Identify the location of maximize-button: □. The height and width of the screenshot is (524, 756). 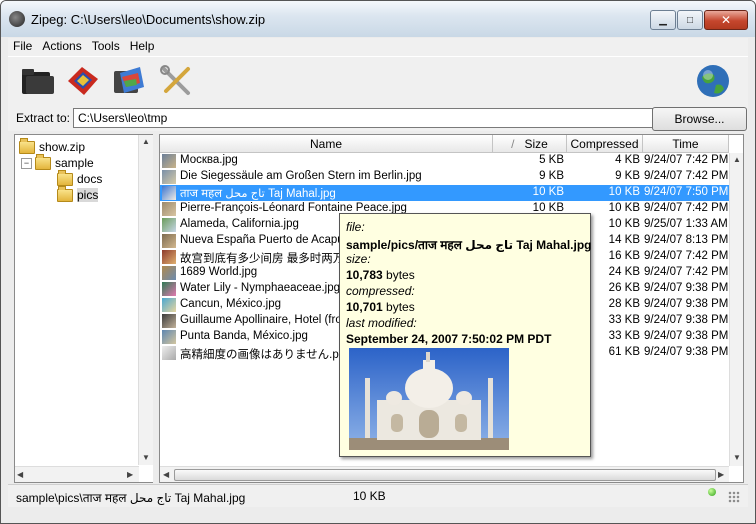
(690, 20).